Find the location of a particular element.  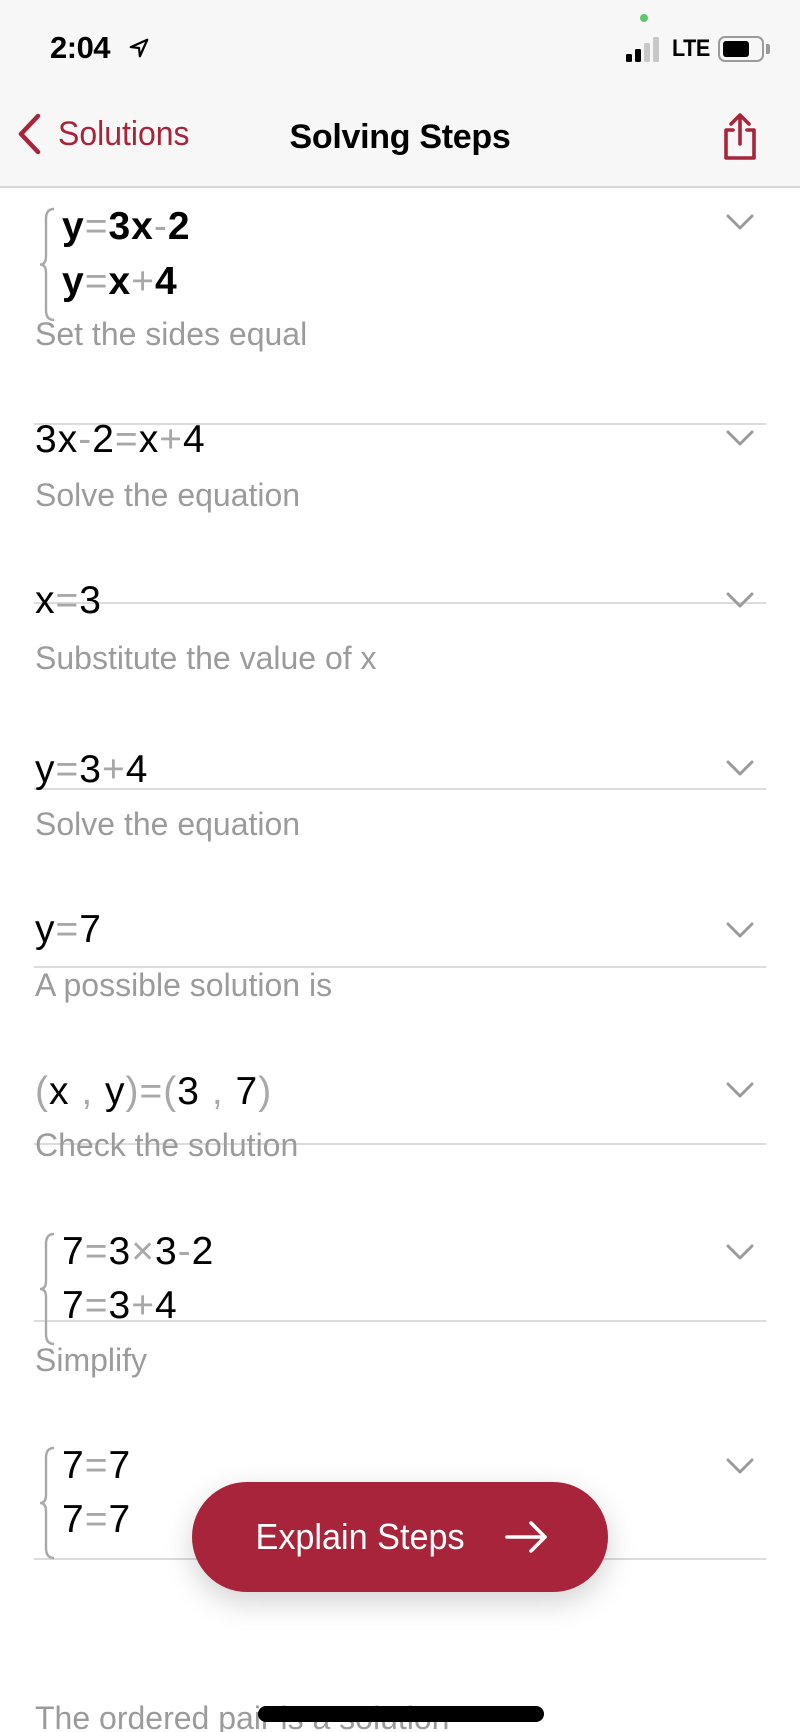

equation-line: y=3x-2 is located at coordinates (126, 227).